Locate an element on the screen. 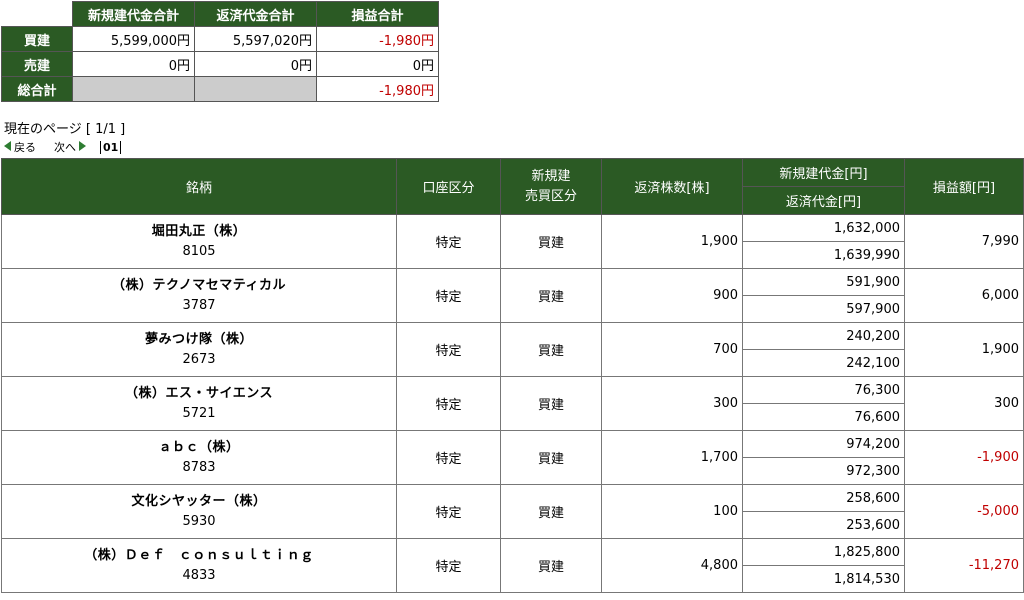 The height and width of the screenshot is (600, 1024). next-link: 次へ is located at coordinates (70, 147).